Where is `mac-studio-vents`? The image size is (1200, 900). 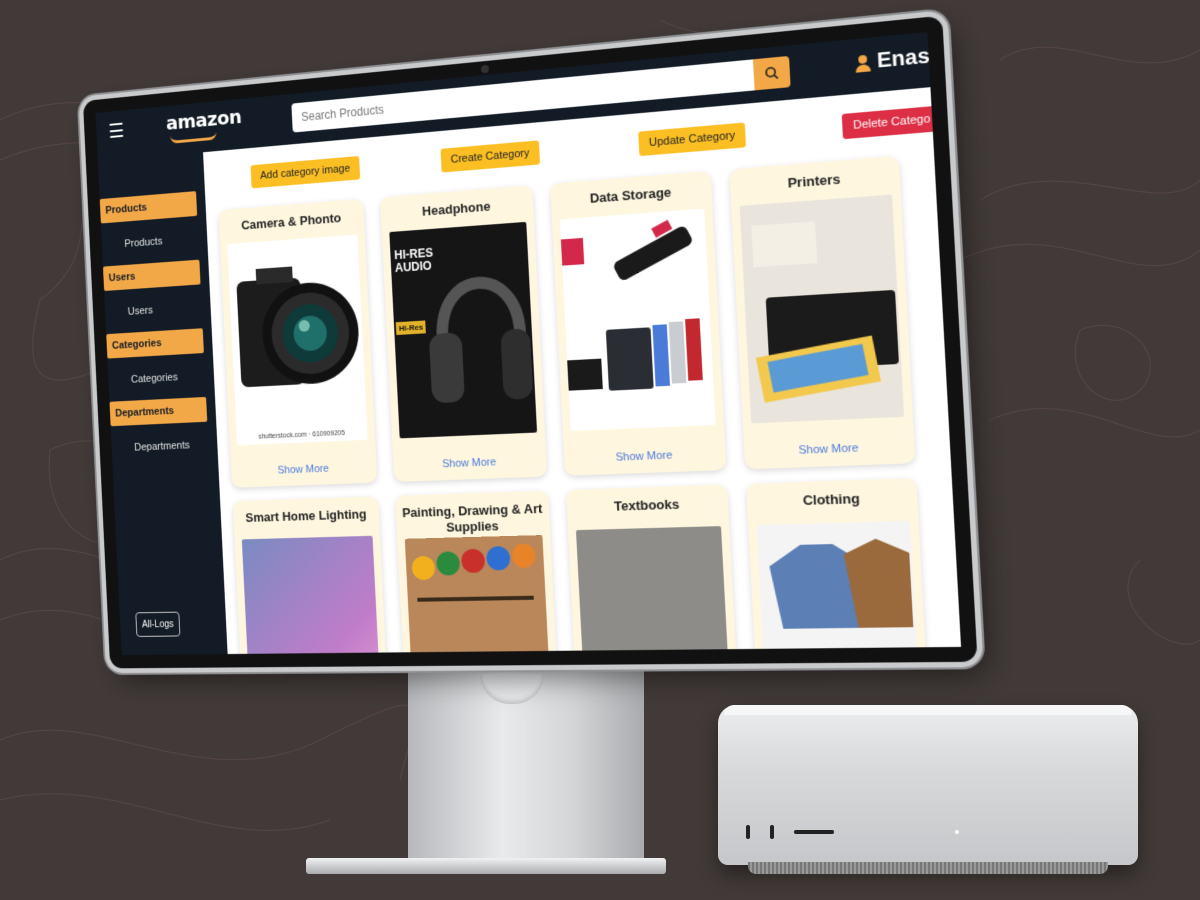 mac-studio-vents is located at coordinates (928, 868).